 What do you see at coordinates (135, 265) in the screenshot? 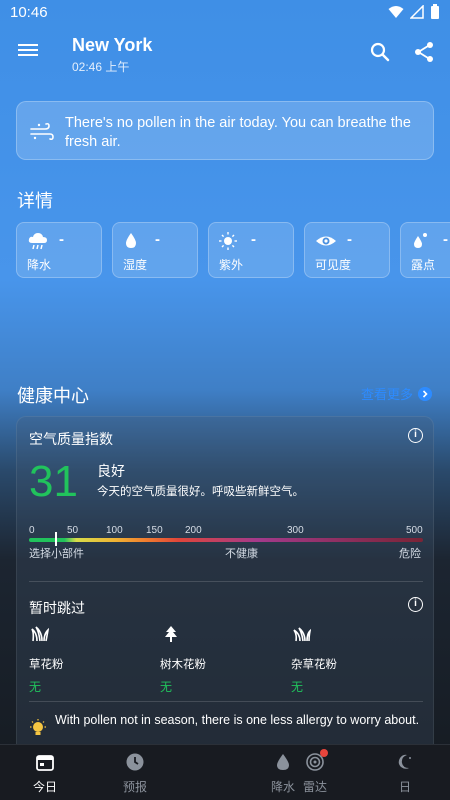
I see `humidity-label: 湿度` at bounding box center [135, 265].